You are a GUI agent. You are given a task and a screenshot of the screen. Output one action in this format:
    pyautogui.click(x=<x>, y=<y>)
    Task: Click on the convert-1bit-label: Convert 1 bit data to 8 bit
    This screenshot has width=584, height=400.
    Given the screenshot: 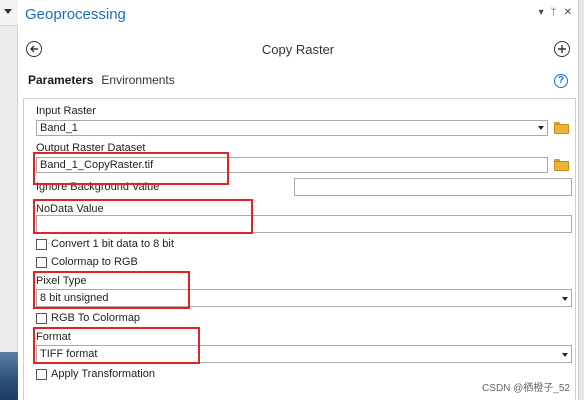 What is the action you would take?
    pyautogui.click(x=112, y=244)
    